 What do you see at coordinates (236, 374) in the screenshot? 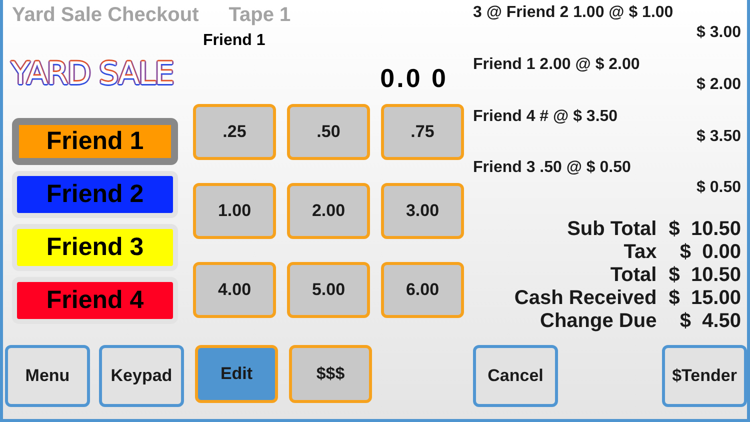
I see `toolbar-button: Edit` at bounding box center [236, 374].